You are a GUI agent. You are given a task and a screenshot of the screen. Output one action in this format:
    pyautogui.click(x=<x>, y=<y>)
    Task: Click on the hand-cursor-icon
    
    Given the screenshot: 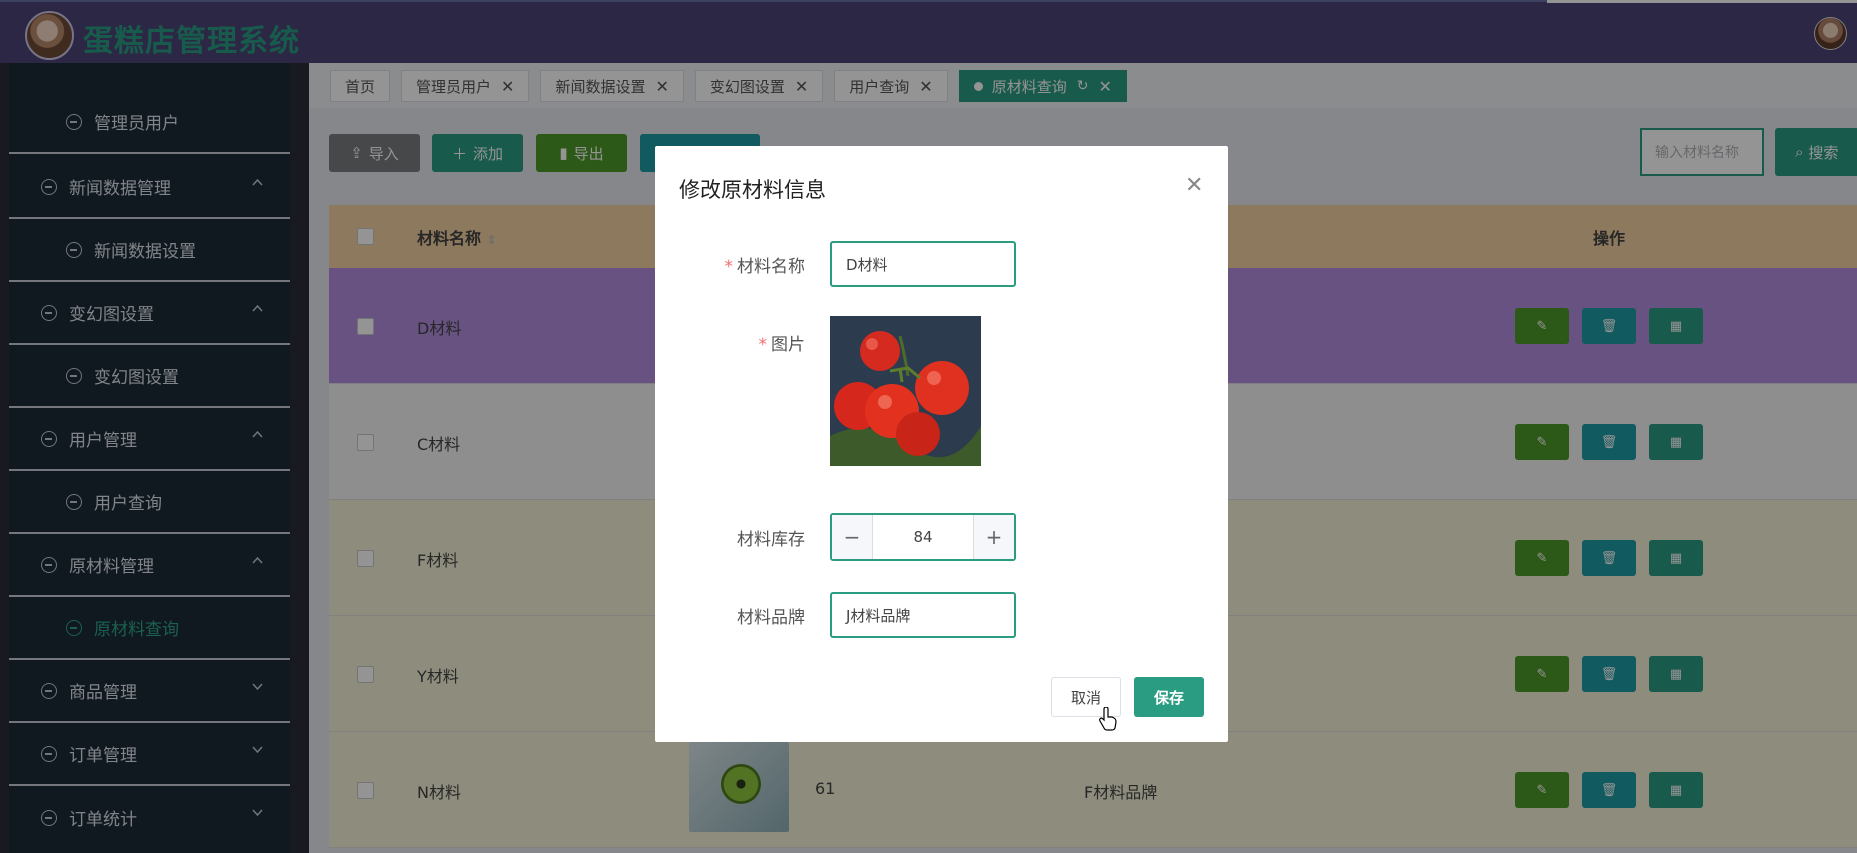 What is the action you would take?
    pyautogui.click(x=1108, y=720)
    